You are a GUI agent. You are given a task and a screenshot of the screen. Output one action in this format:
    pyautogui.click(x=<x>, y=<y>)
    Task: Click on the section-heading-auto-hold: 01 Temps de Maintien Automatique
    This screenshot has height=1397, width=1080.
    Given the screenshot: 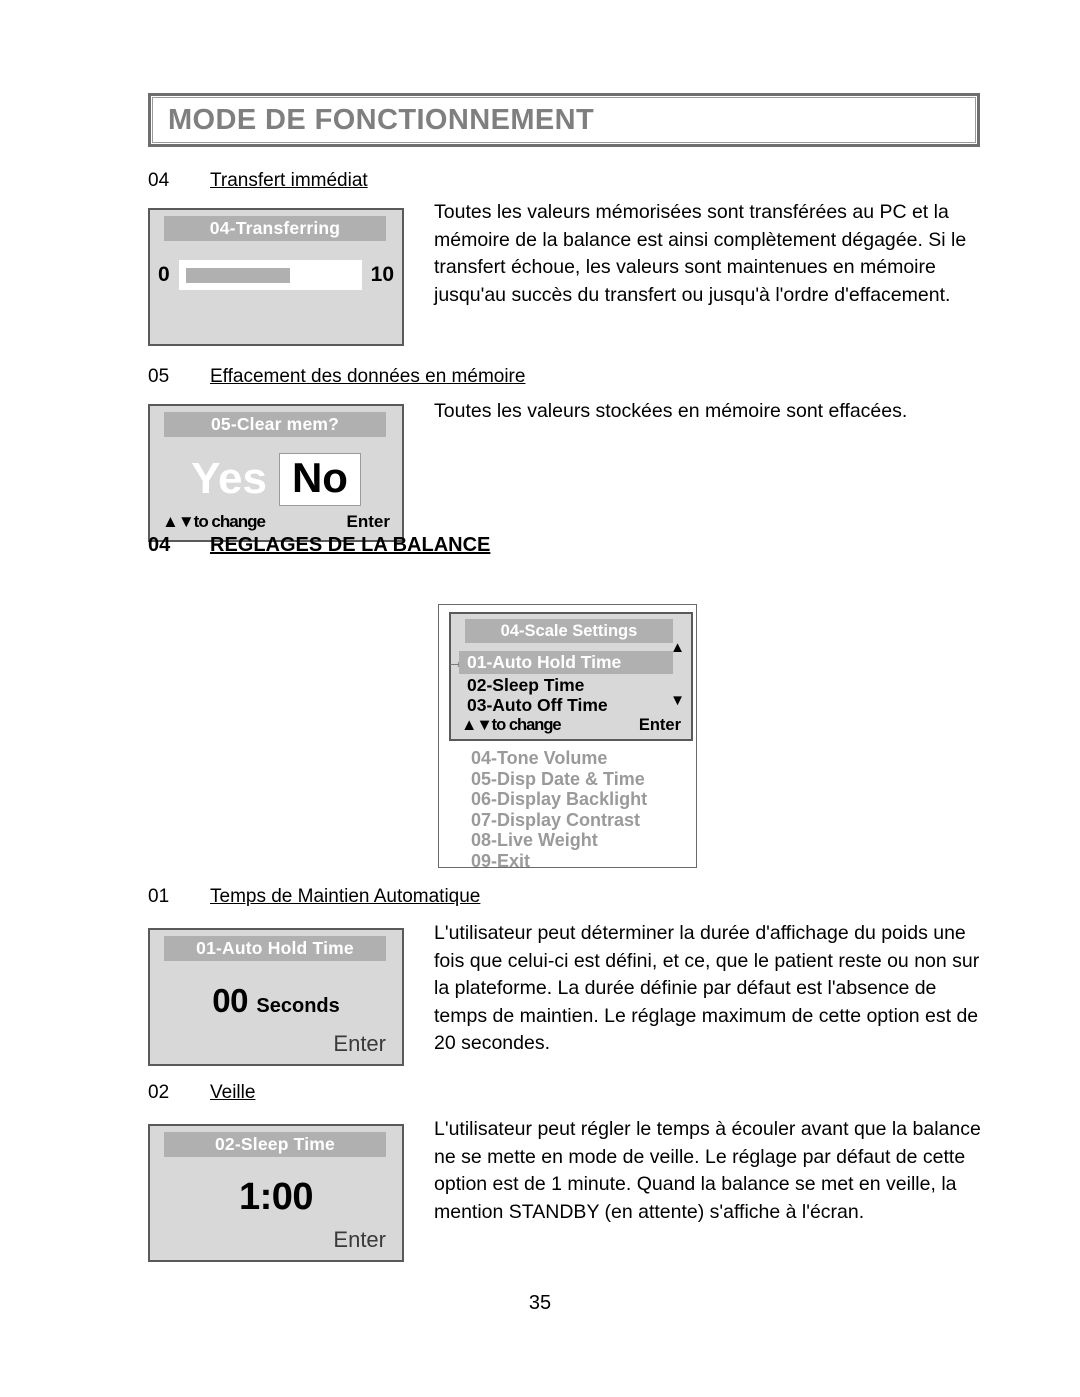 What is the action you would take?
    pyautogui.click(x=314, y=897)
    